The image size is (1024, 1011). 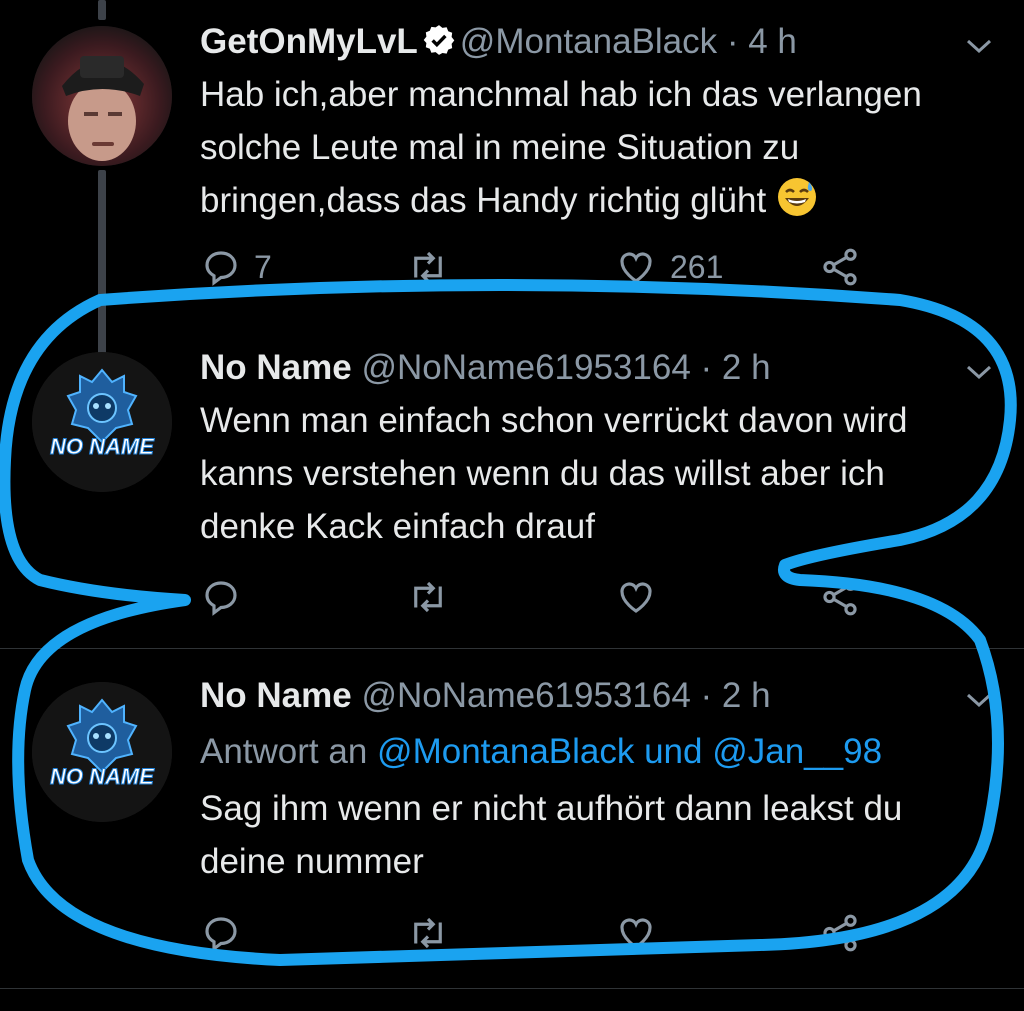 I want to click on like-button: 261, so click(x=668, y=267).